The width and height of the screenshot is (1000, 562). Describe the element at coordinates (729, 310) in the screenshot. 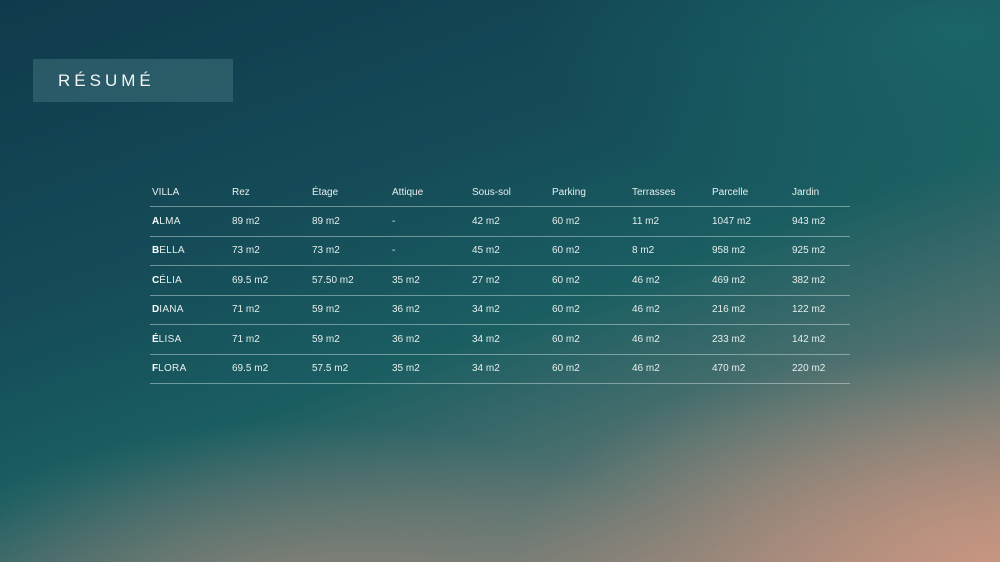

I see `cell-parcelle: 216 m2` at that location.